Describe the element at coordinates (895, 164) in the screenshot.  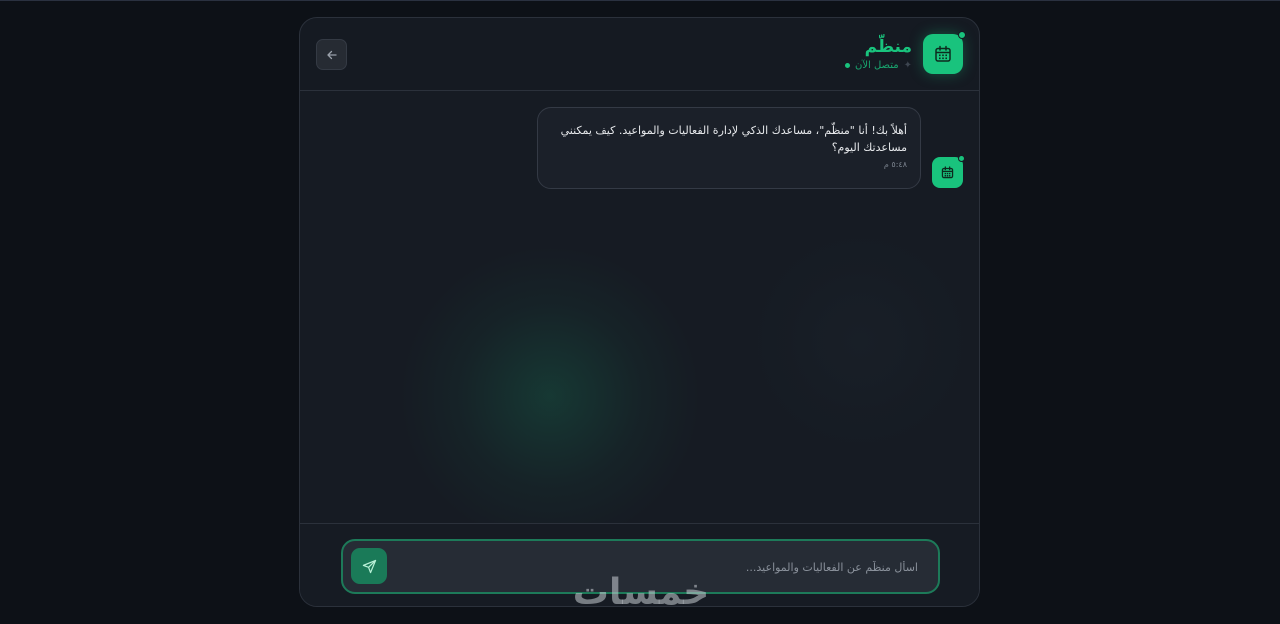
I see `message-time: ٥:٤٨ م` at that location.